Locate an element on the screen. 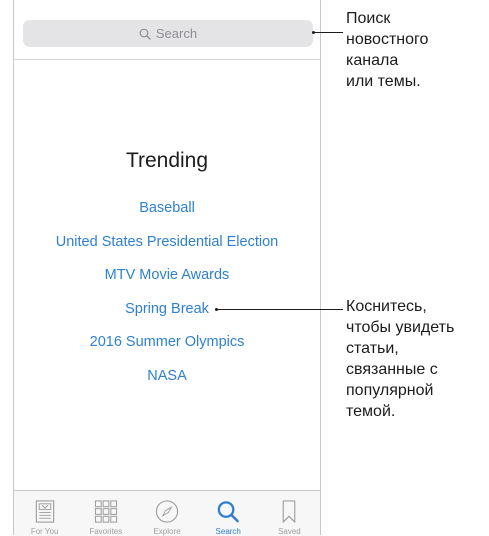 The height and width of the screenshot is (536, 489). for-you-icon is located at coordinates (44, 511).